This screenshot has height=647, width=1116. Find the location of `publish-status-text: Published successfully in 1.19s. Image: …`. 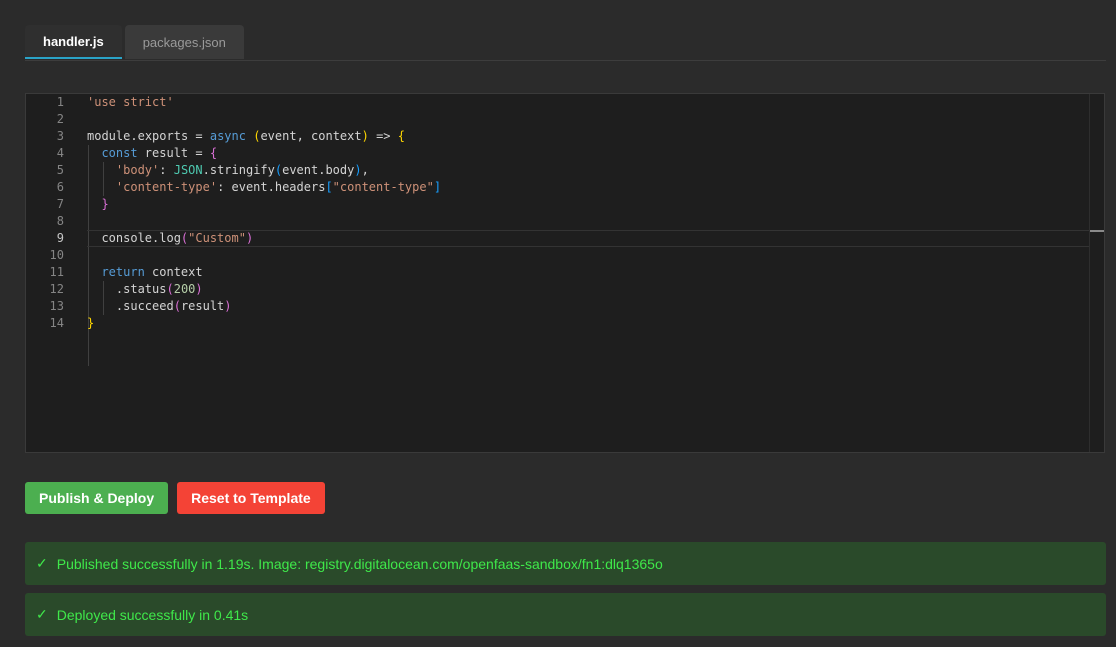

publish-status-text: Published successfully in 1.19s. Image: … is located at coordinates (359, 563).